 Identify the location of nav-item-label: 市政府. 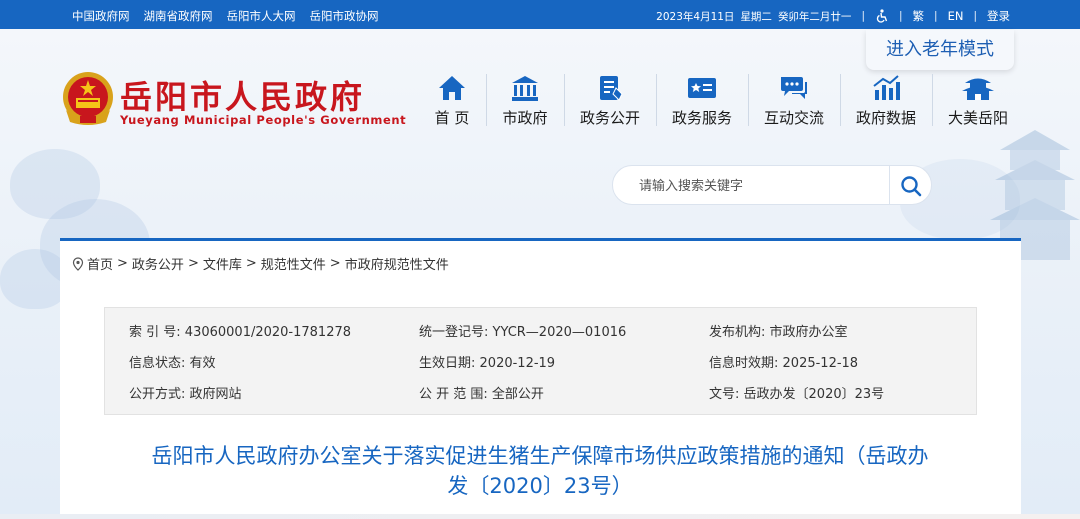
(525, 118).